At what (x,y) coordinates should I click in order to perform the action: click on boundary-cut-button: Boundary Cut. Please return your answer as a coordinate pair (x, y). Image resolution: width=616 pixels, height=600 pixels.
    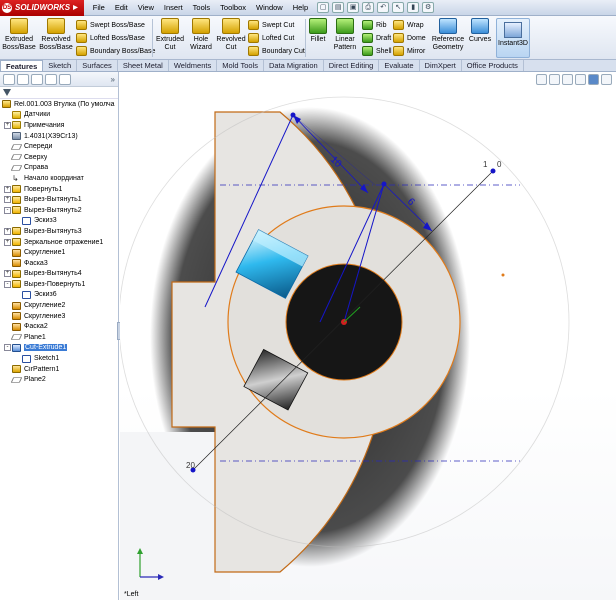
    Looking at the image, I should click on (276, 51).